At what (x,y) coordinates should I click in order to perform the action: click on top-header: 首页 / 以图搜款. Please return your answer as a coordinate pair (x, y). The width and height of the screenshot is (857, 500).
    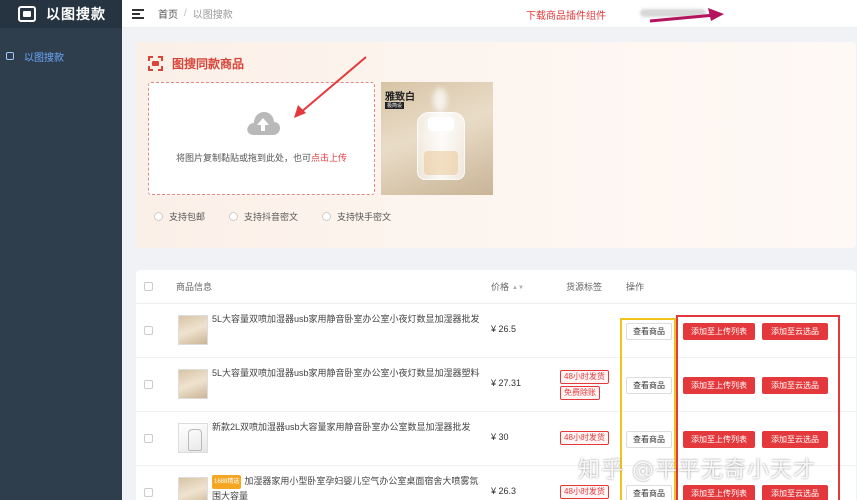
    Looking at the image, I should click on (489, 14).